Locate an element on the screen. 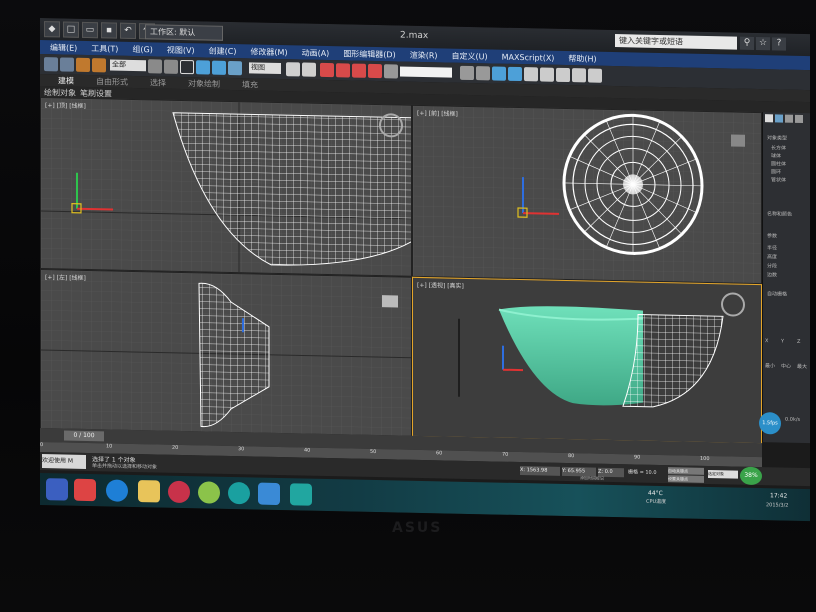 The image size is (816, 612). object-item: 长方体 is located at coordinates (778, 147).